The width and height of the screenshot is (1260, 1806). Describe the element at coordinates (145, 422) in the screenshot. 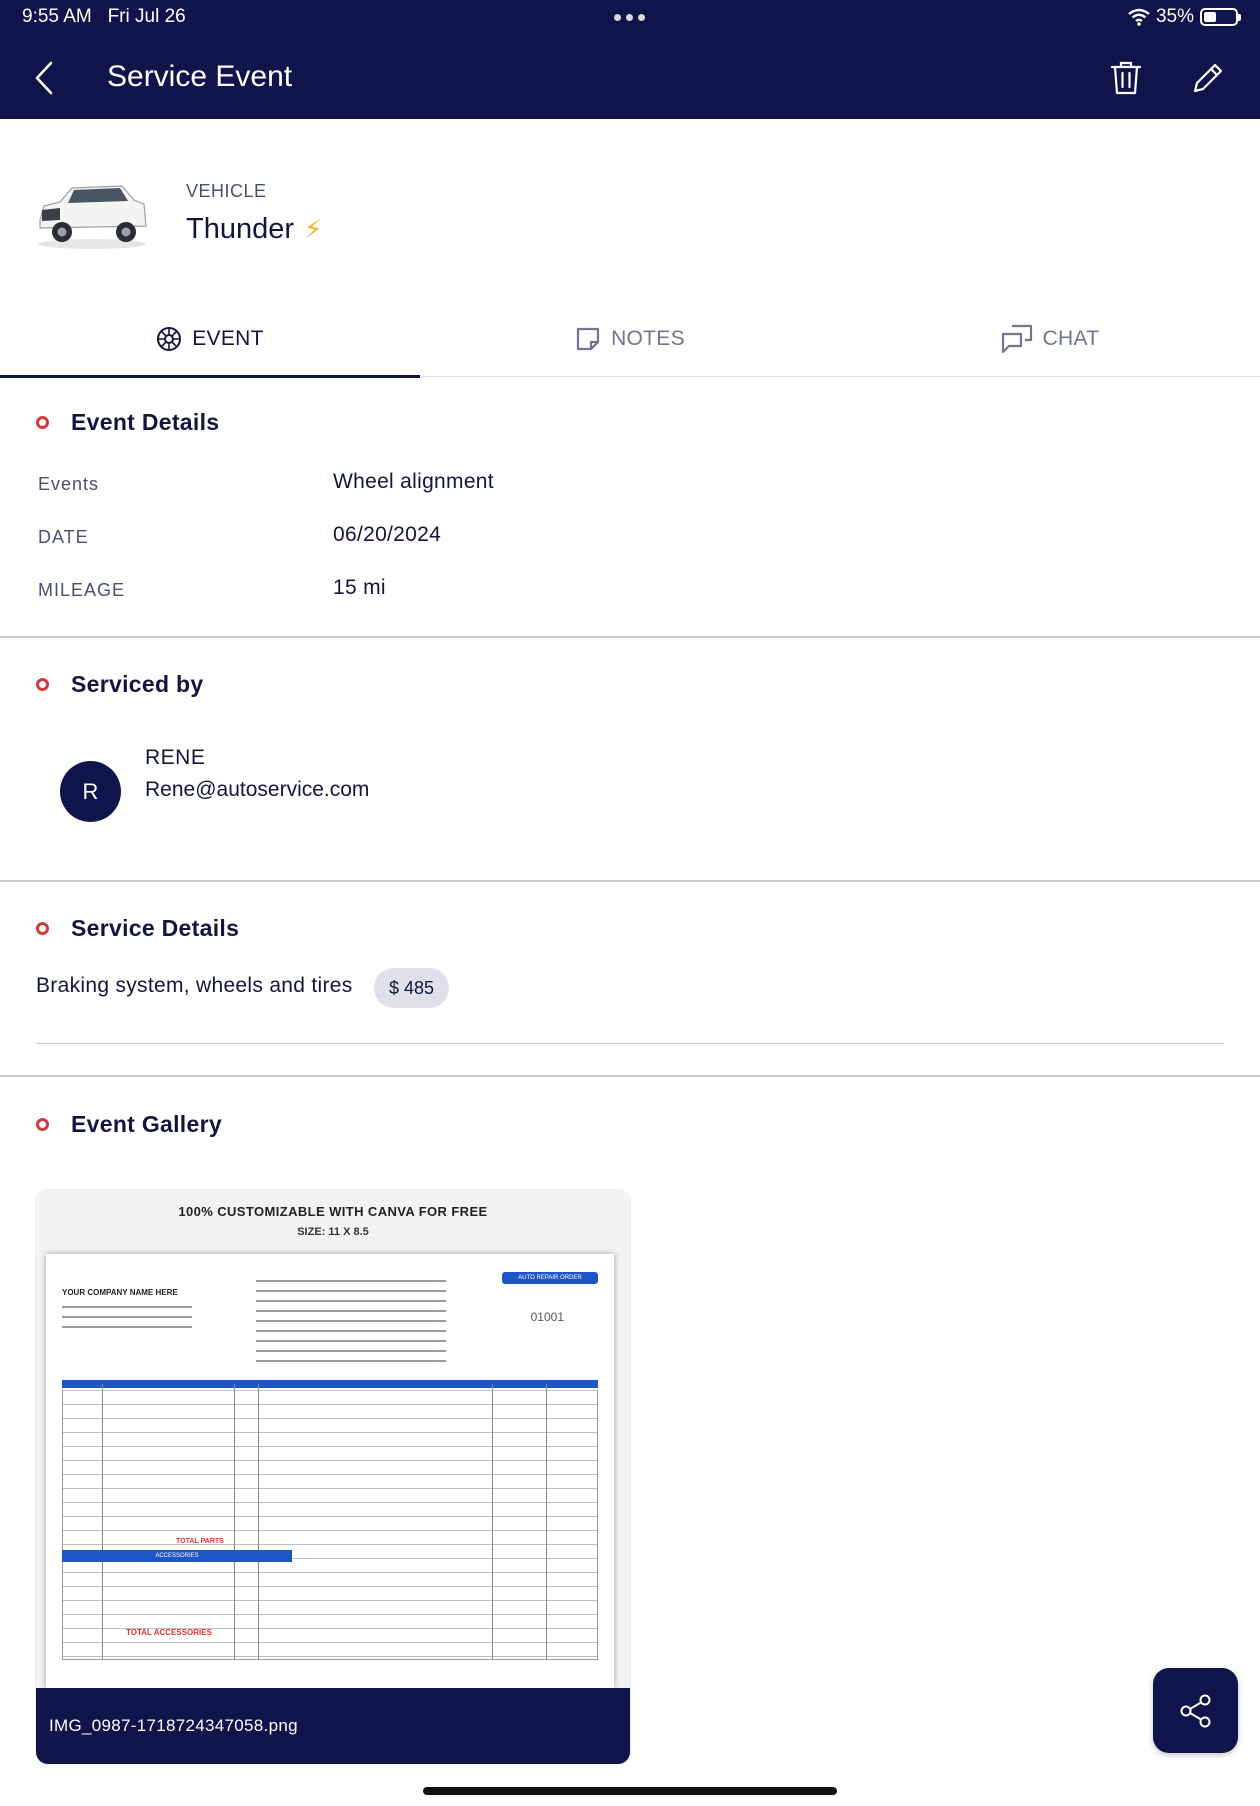

I see `event-details-title: Event Details` at that location.